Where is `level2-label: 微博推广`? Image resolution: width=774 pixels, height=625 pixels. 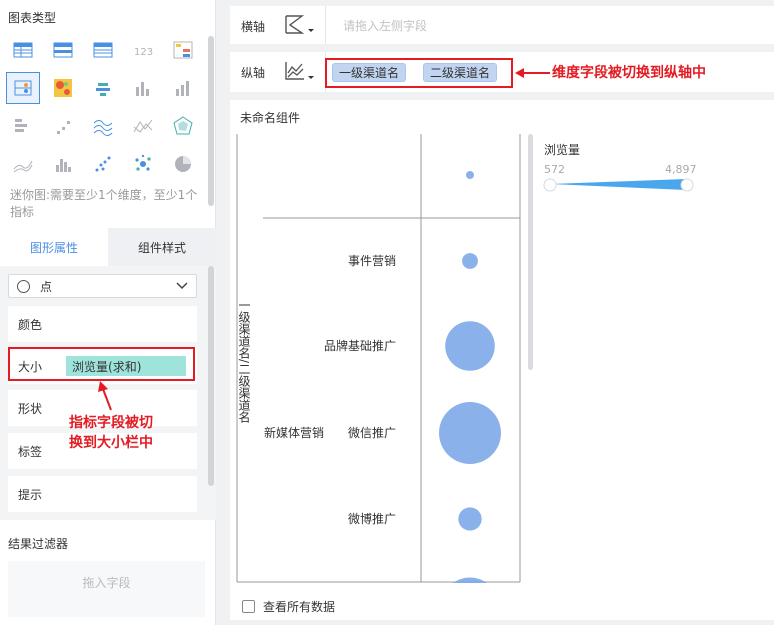 level2-label: 微博推广 is located at coordinates (372, 518).